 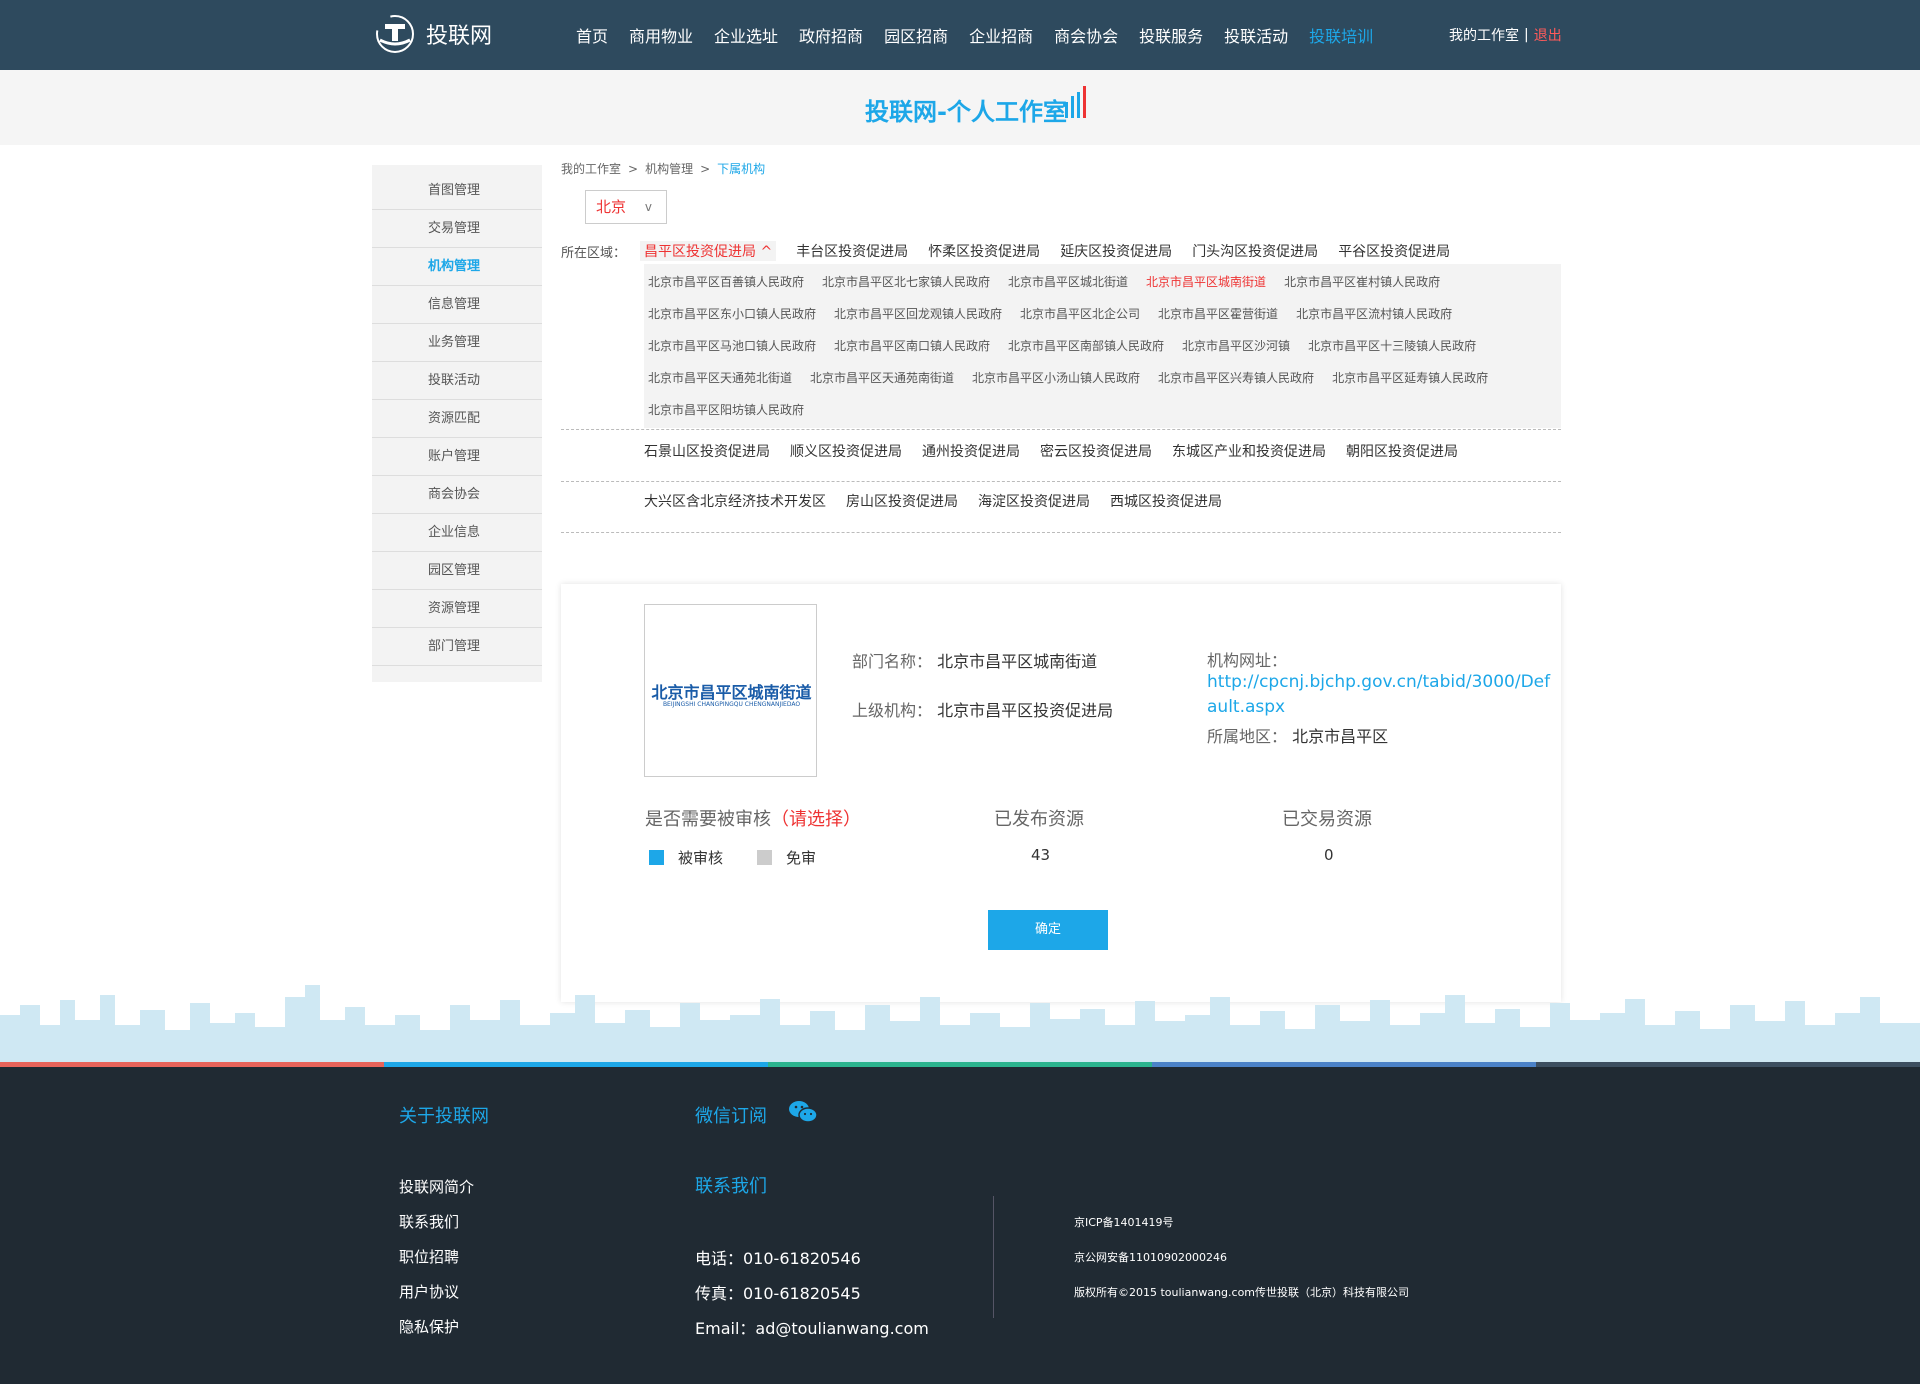 What do you see at coordinates (457, 609) in the screenshot?
I see `sidebar-item-resources: 资源管理` at bounding box center [457, 609].